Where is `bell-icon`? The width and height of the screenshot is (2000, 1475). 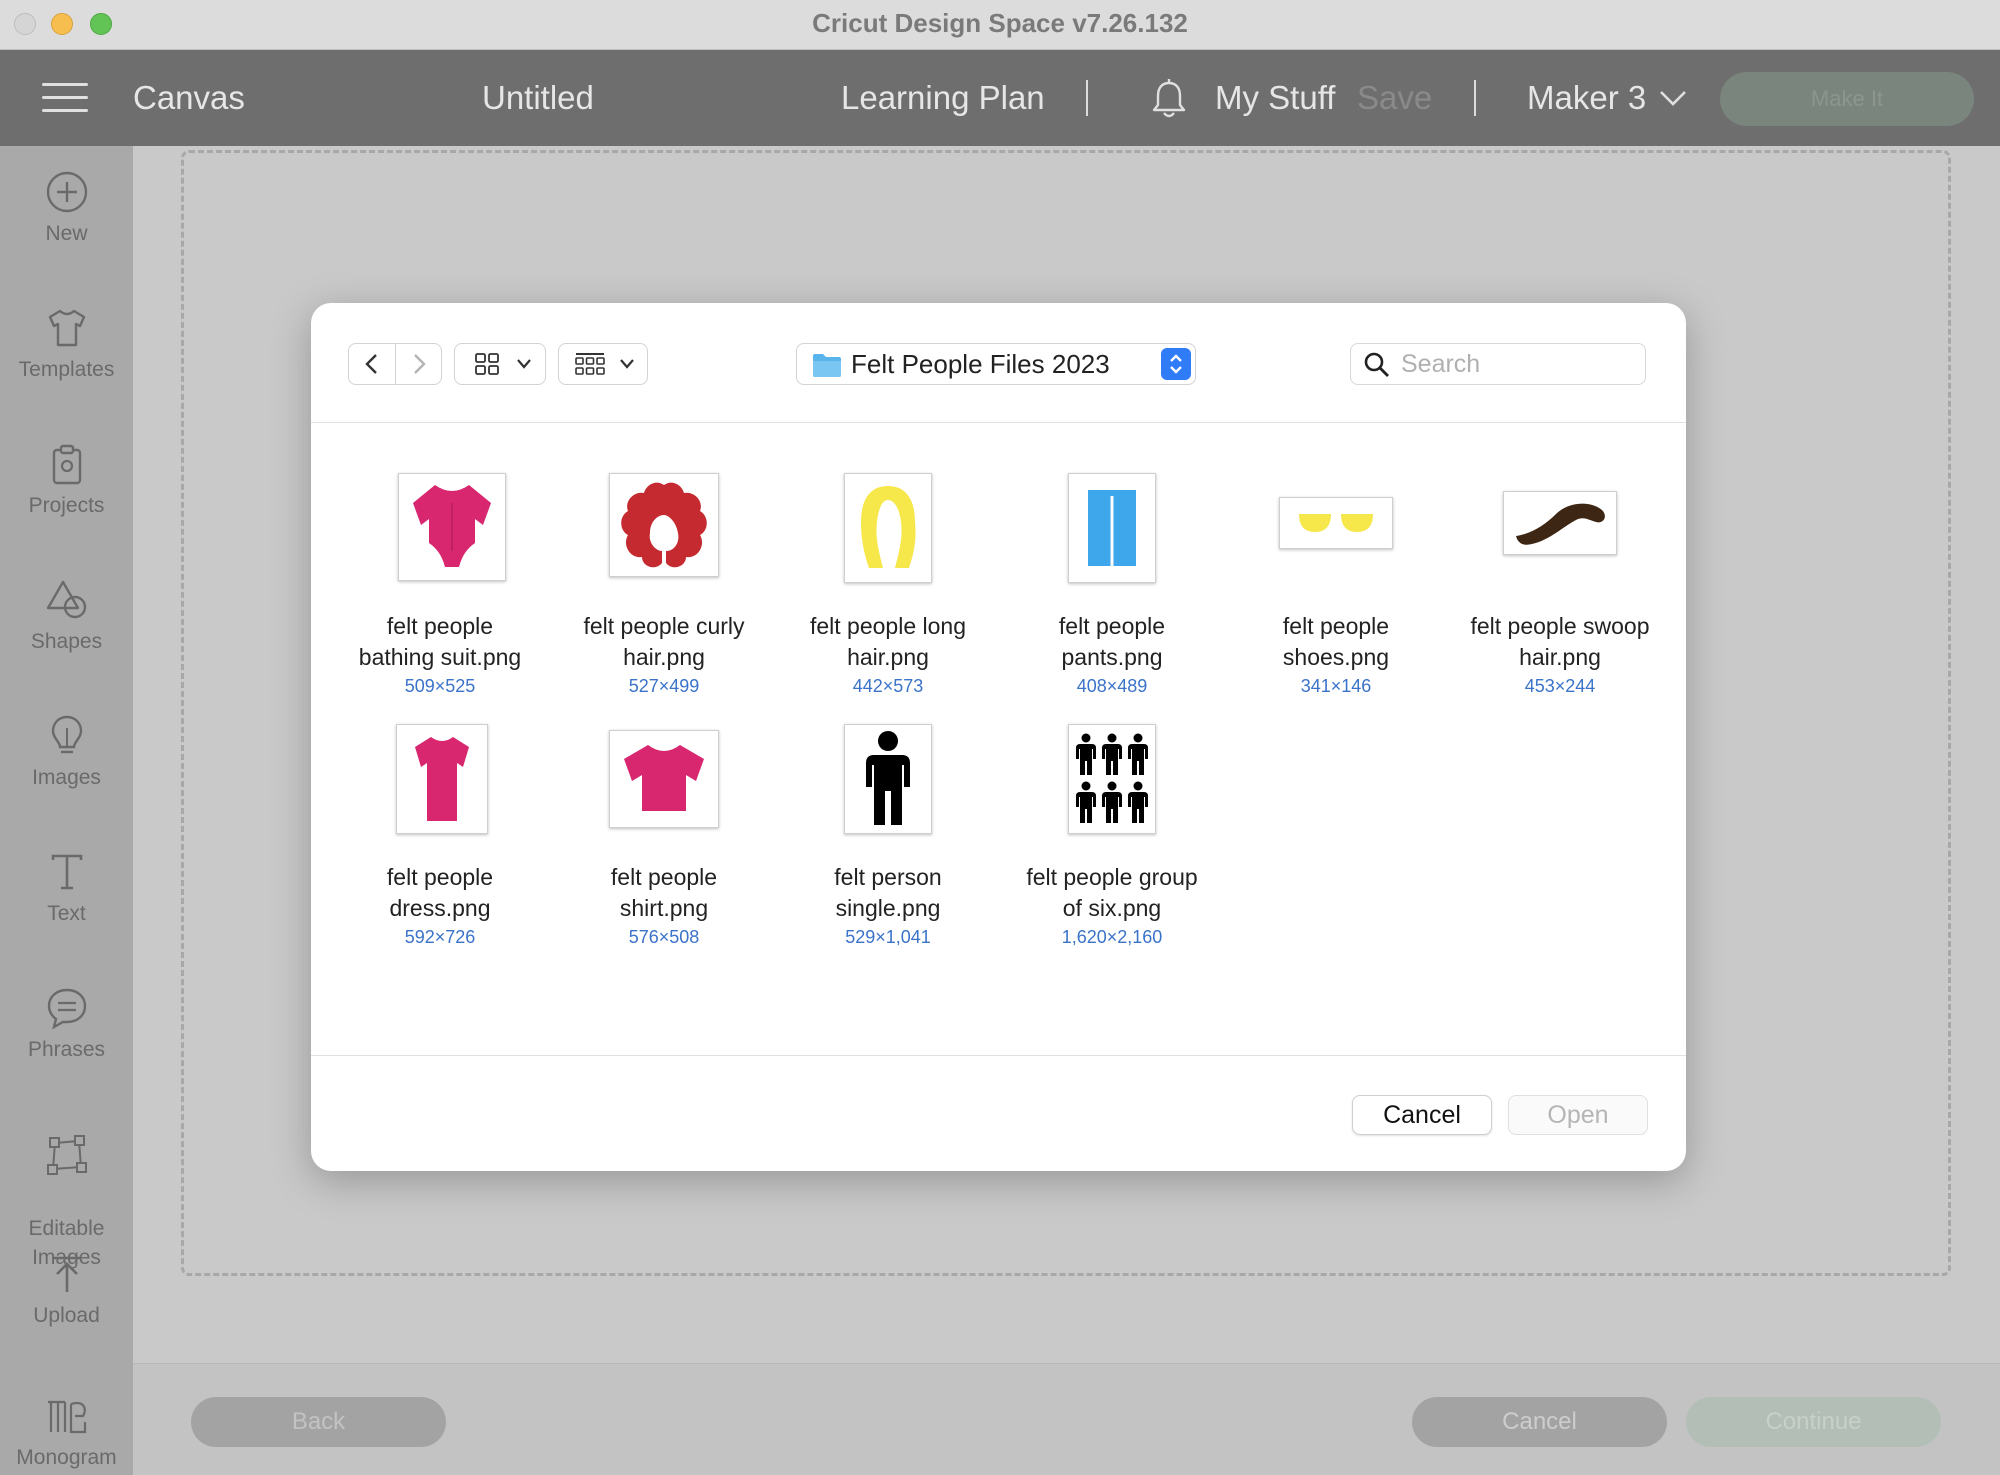
bell-icon is located at coordinates (1169, 99).